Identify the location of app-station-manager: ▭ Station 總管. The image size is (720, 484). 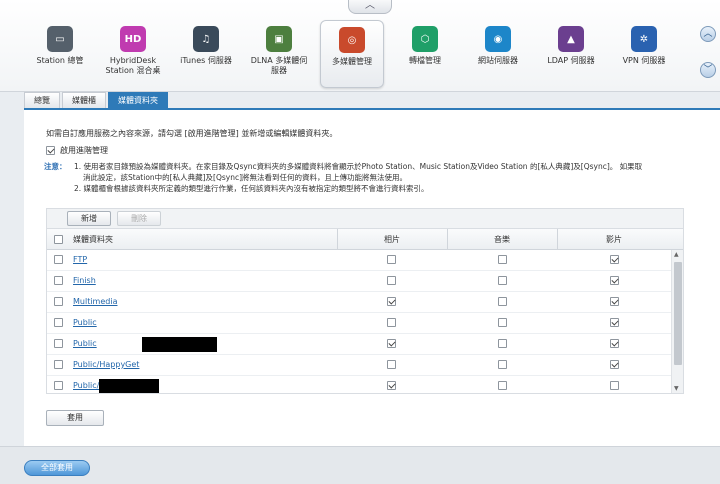
(60, 54).